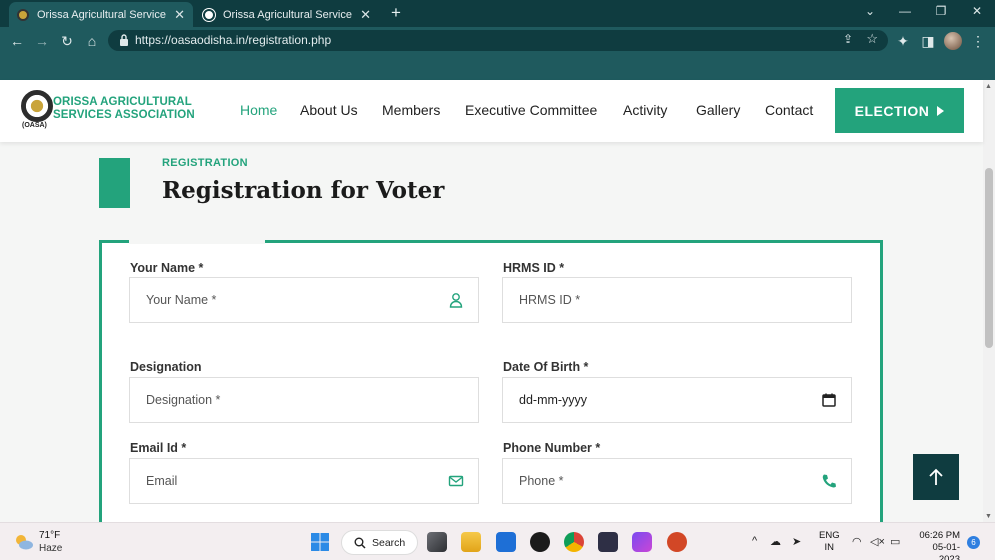 This screenshot has height=560, width=995. Describe the element at coordinates (941, 11) in the screenshot. I see `restore-button: ❐` at that location.